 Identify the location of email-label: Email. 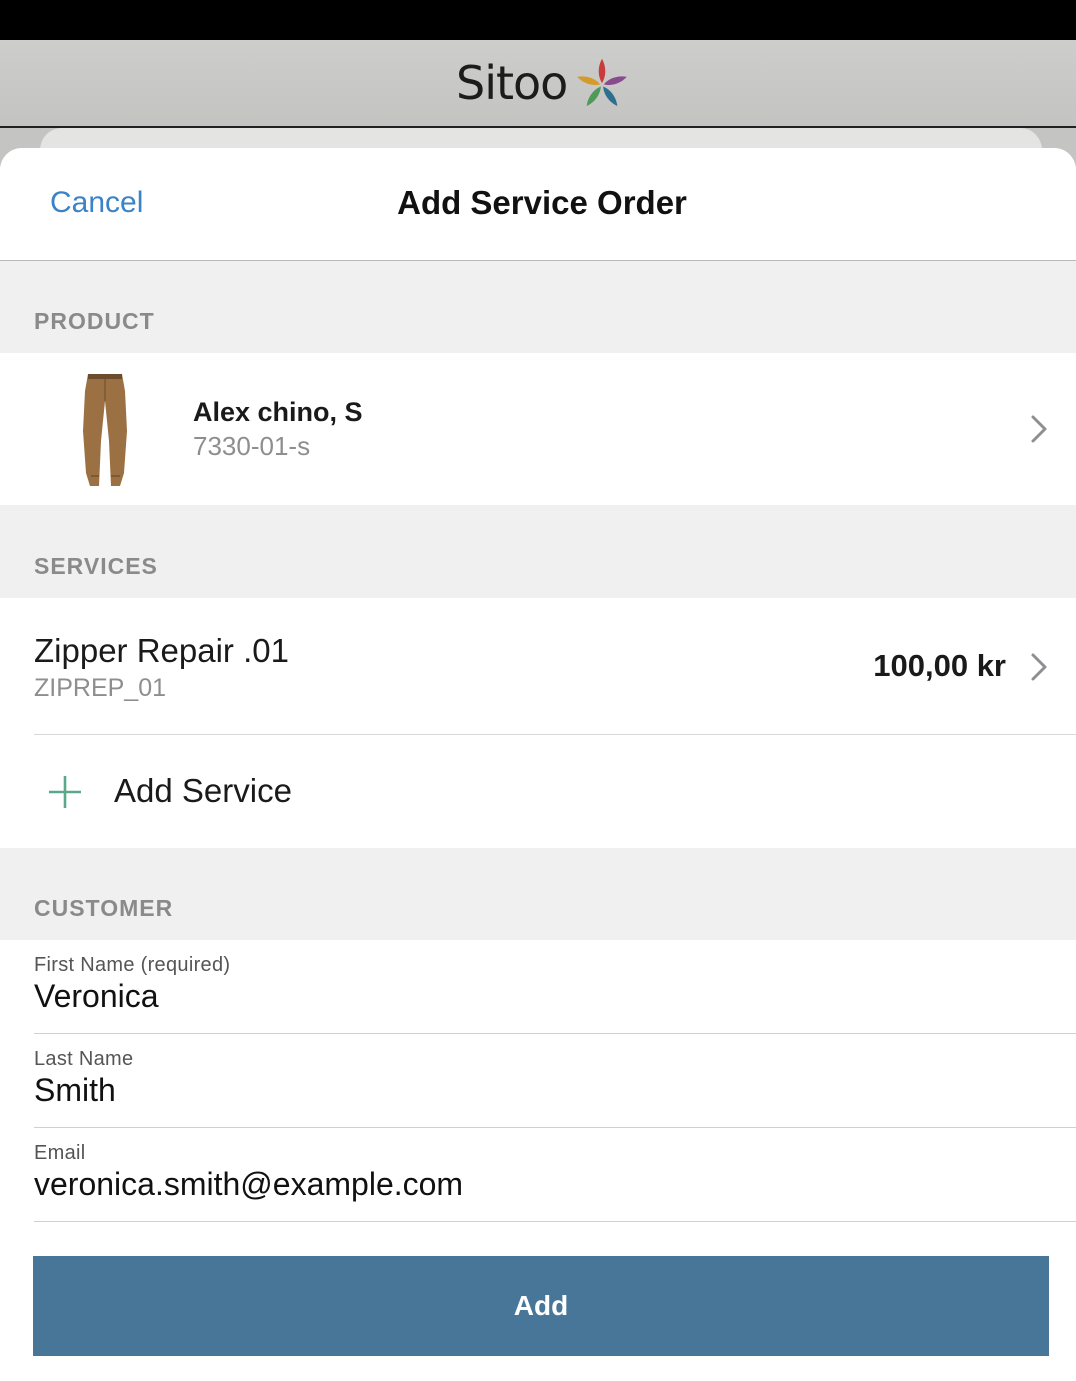
(60, 1153).